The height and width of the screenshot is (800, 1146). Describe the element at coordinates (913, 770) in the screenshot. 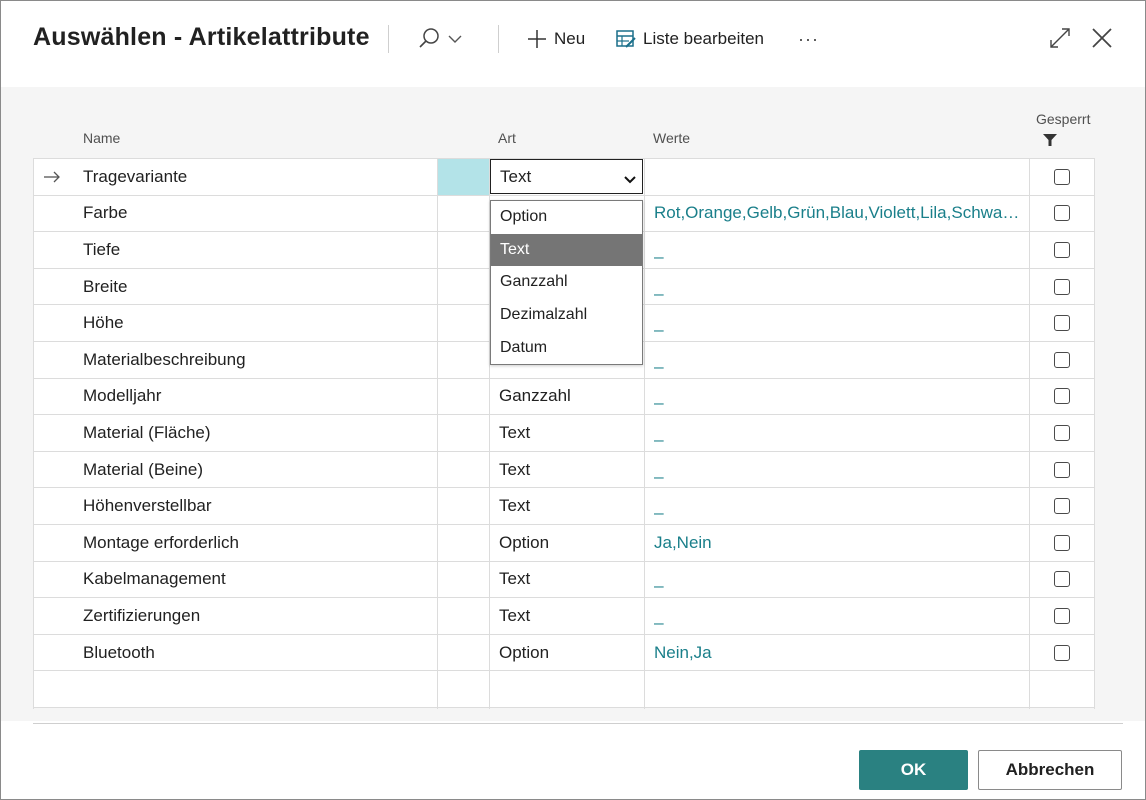

I see `ok-button: OK` at that location.